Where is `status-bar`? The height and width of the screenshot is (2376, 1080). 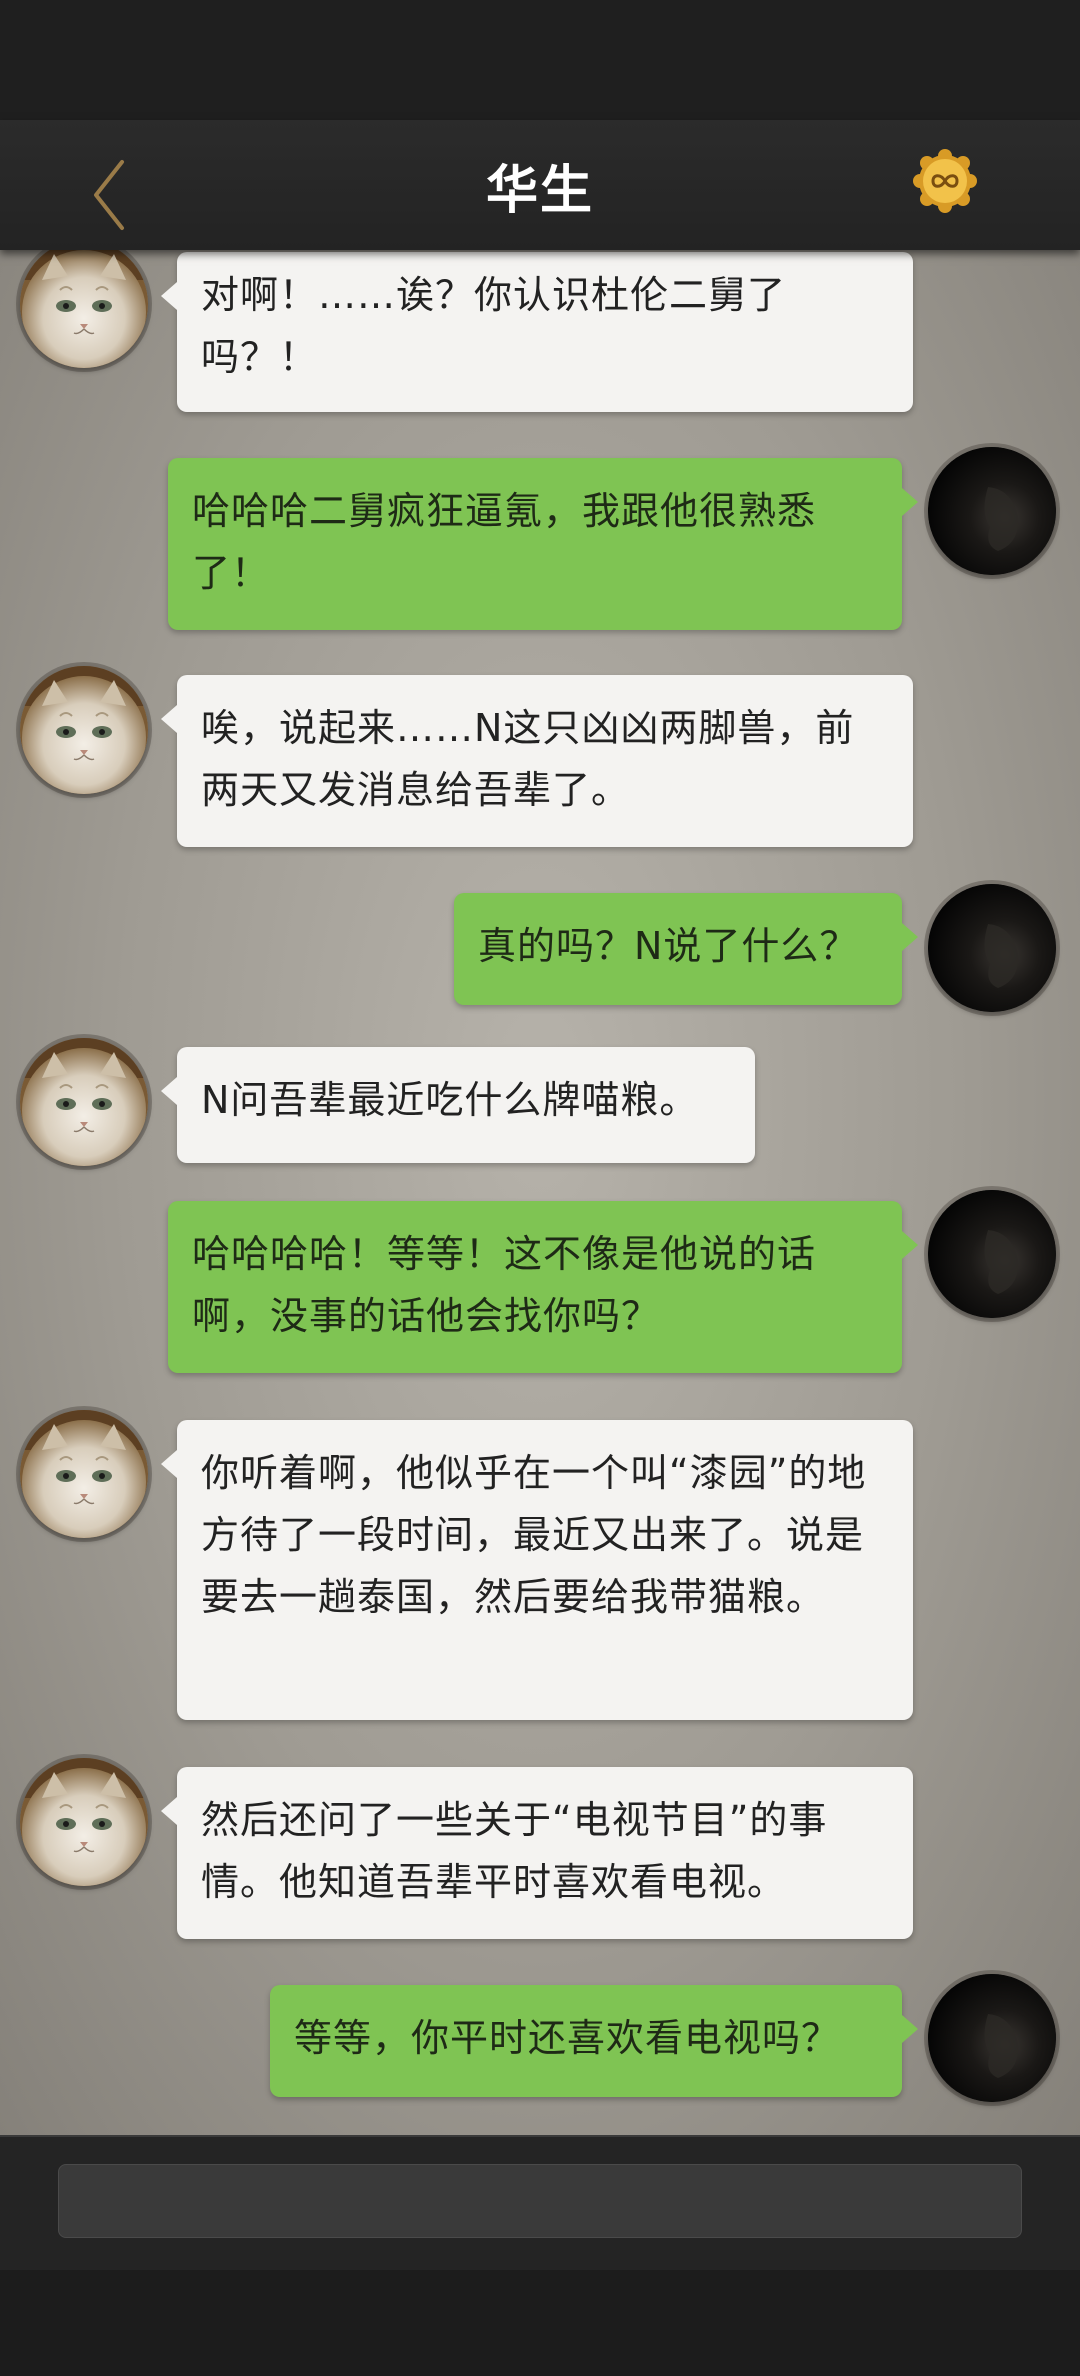 status-bar is located at coordinates (540, 60).